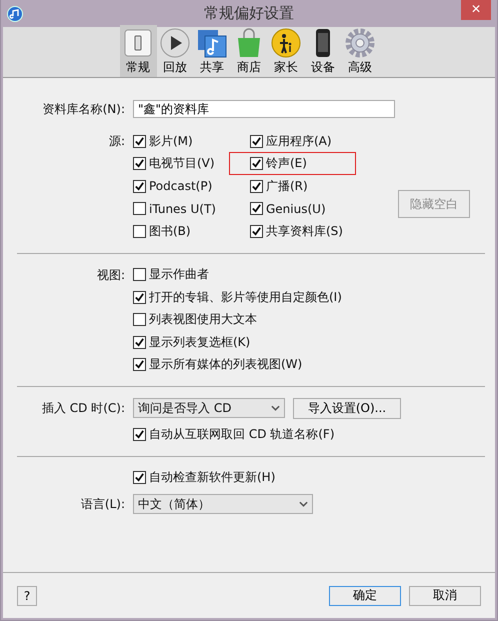 This screenshot has height=621, width=498. Describe the element at coordinates (193, 342) in the screenshot. I see `checkbox: 显示列表复选框(K)` at that location.